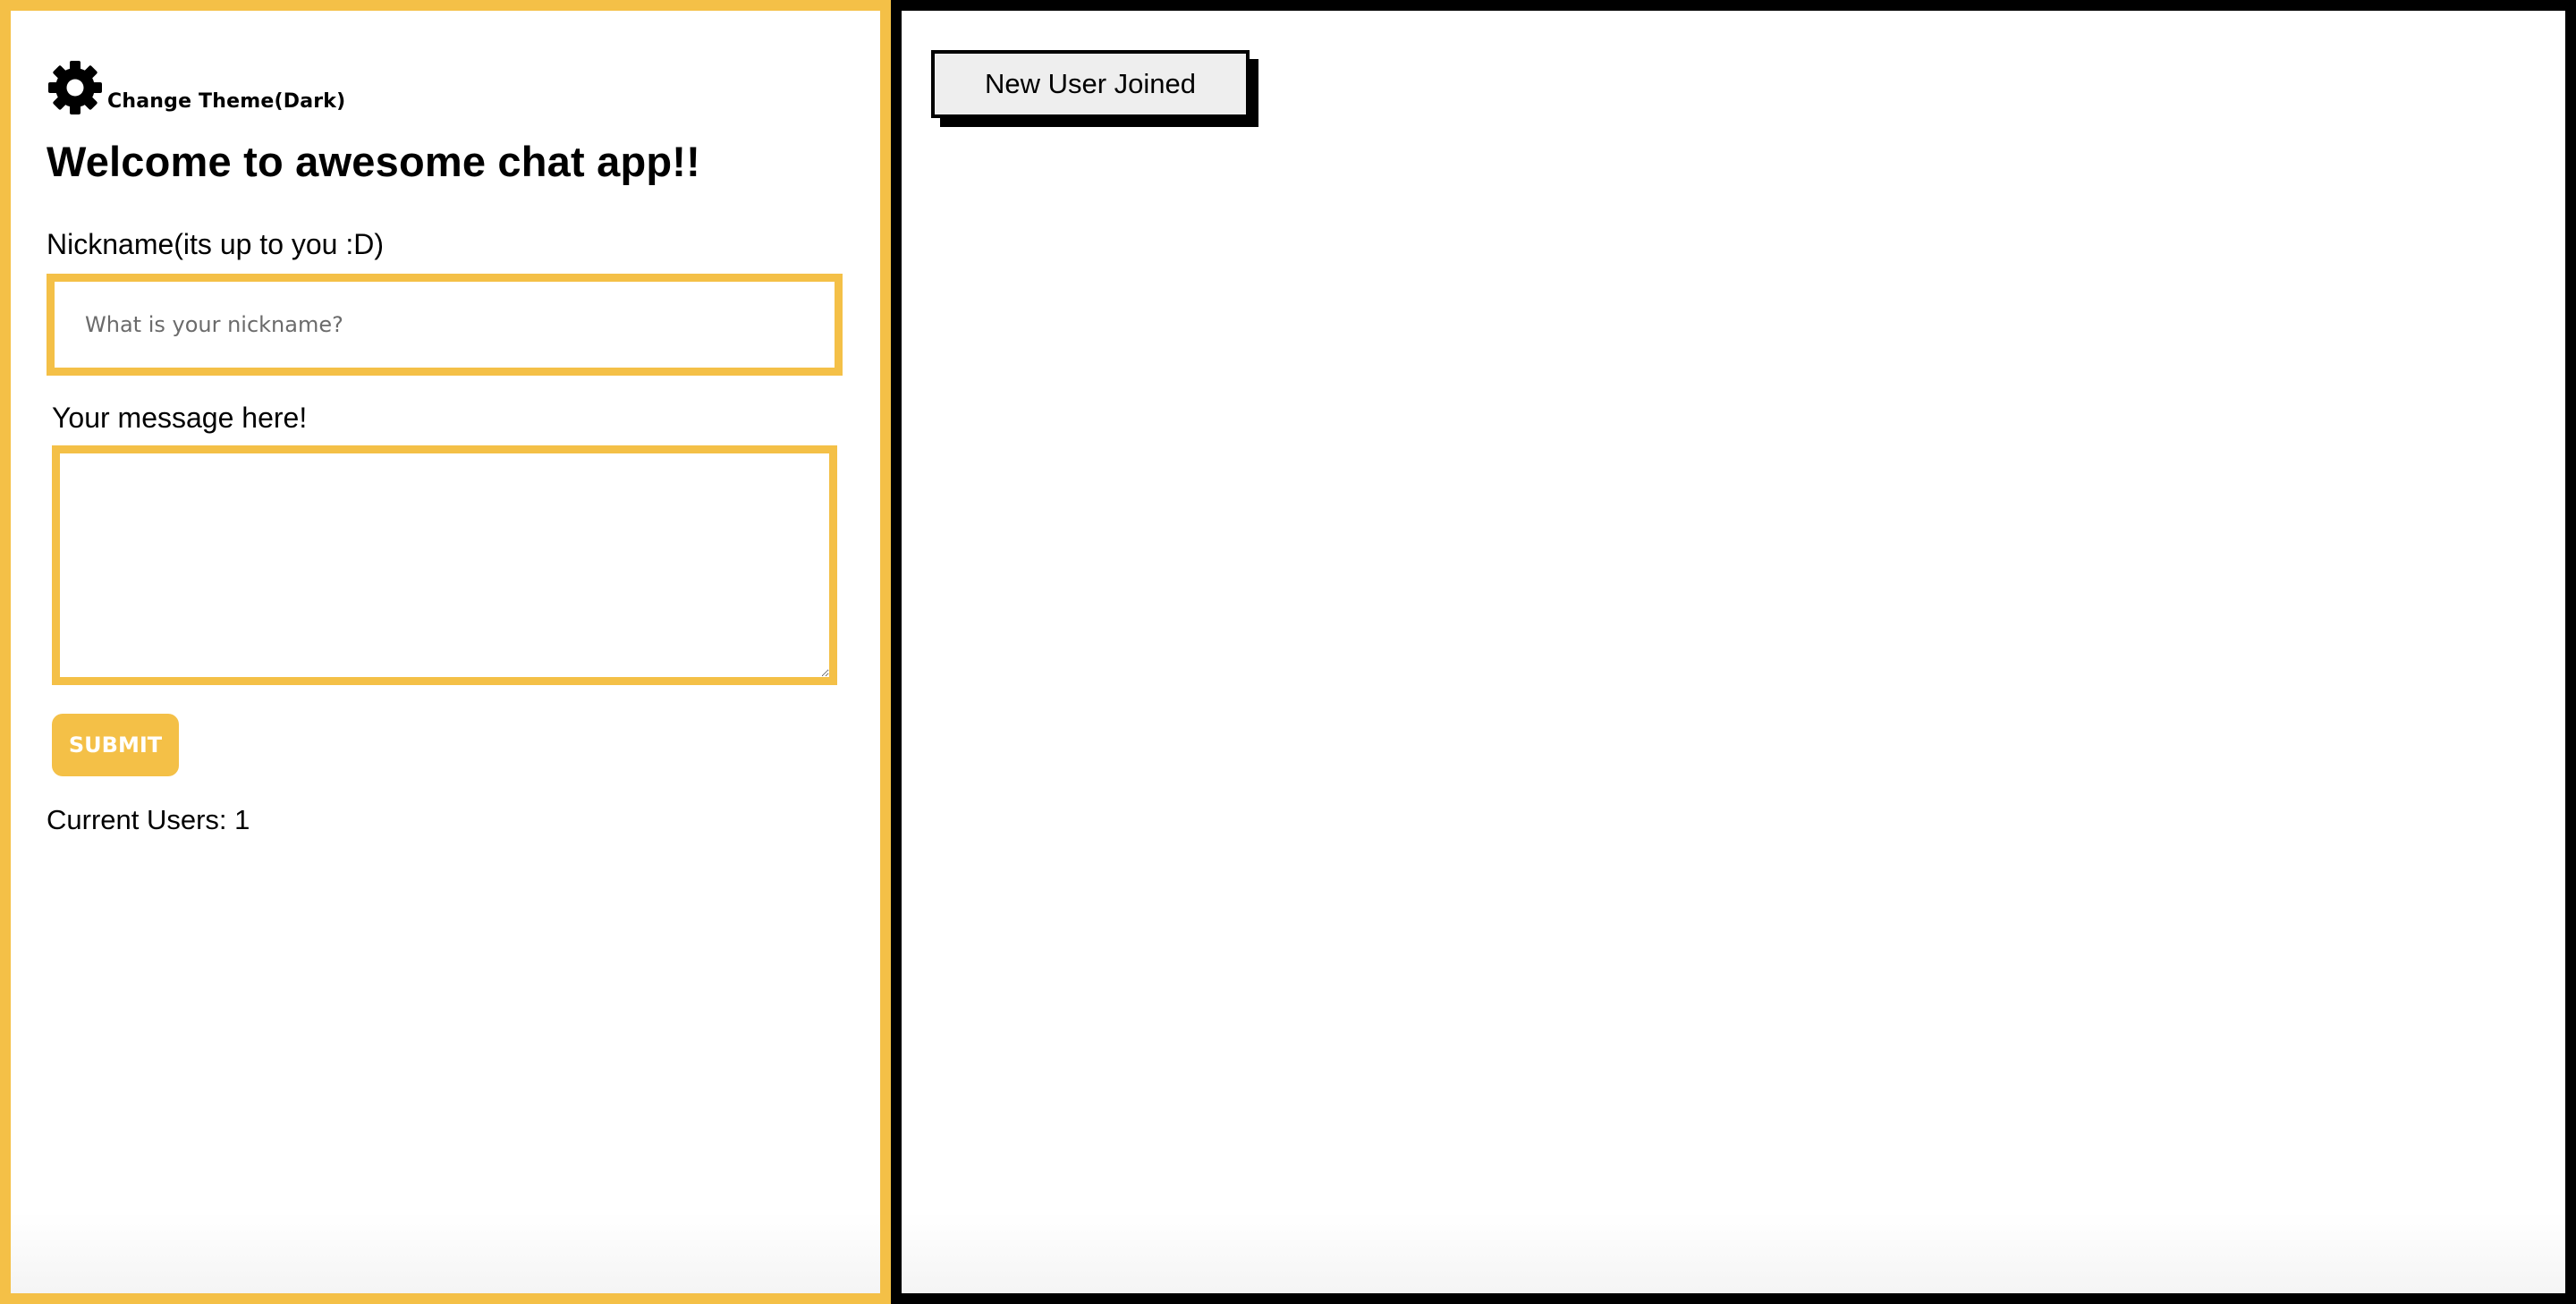 The height and width of the screenshot is (1304, 2576). Describe the element at coordinates (373, 162) in the screenshot. I see `page-title: Welcome to awesome chat app!!` at that location.